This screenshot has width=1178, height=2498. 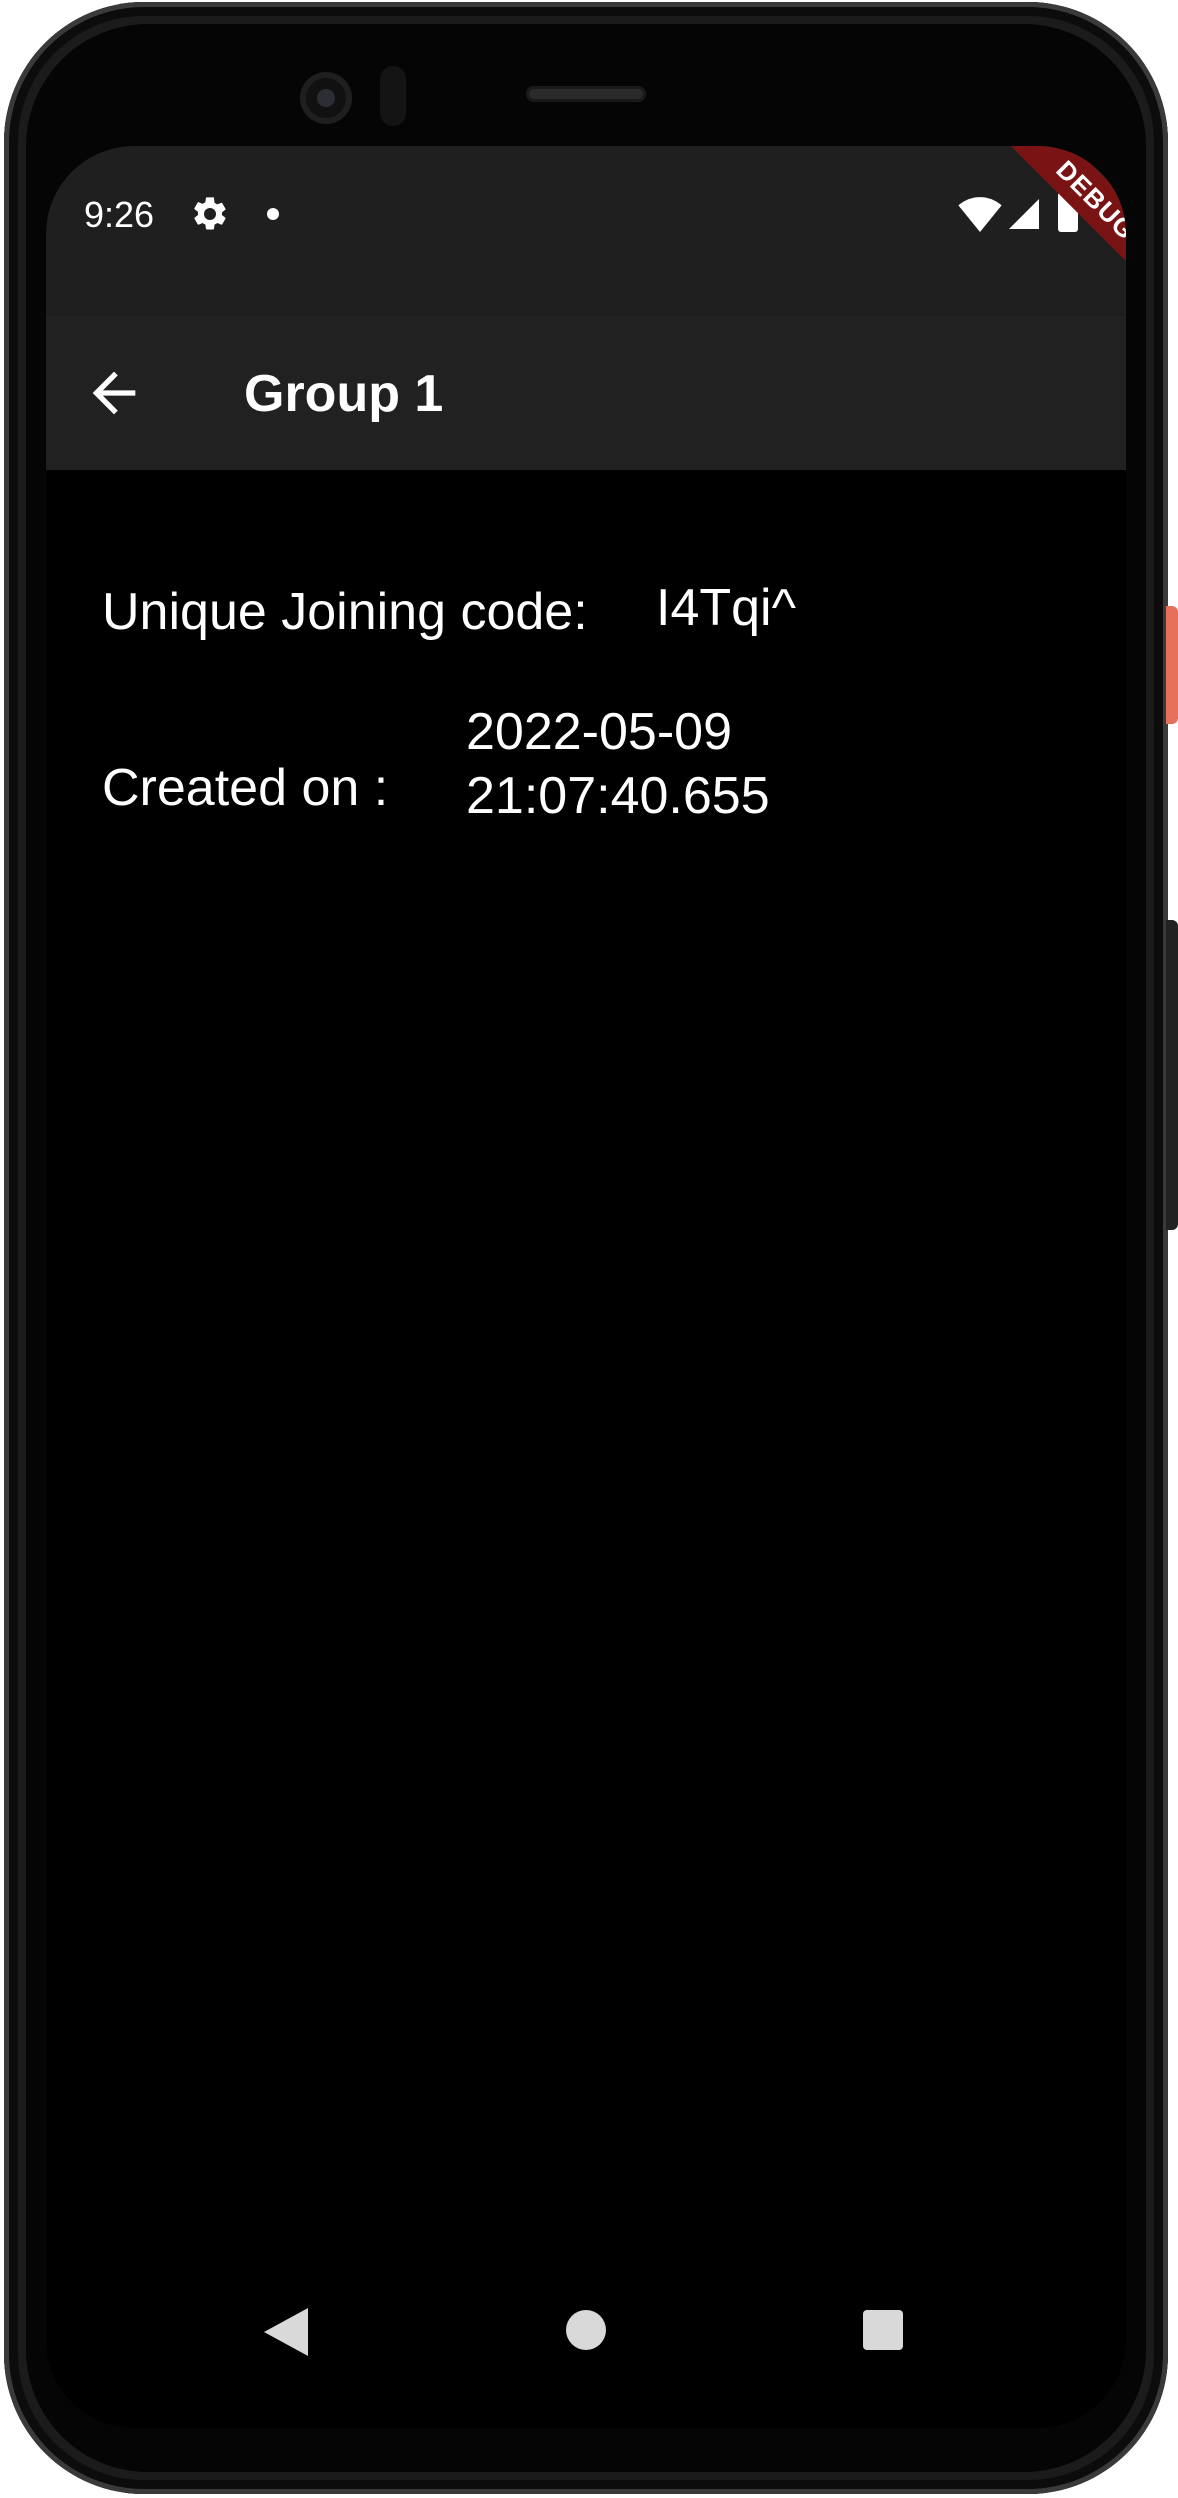 What do you see at coordinates (1024, 214) in the screenshot?
I see `signal-icon` at bounding box center [1024, 214].